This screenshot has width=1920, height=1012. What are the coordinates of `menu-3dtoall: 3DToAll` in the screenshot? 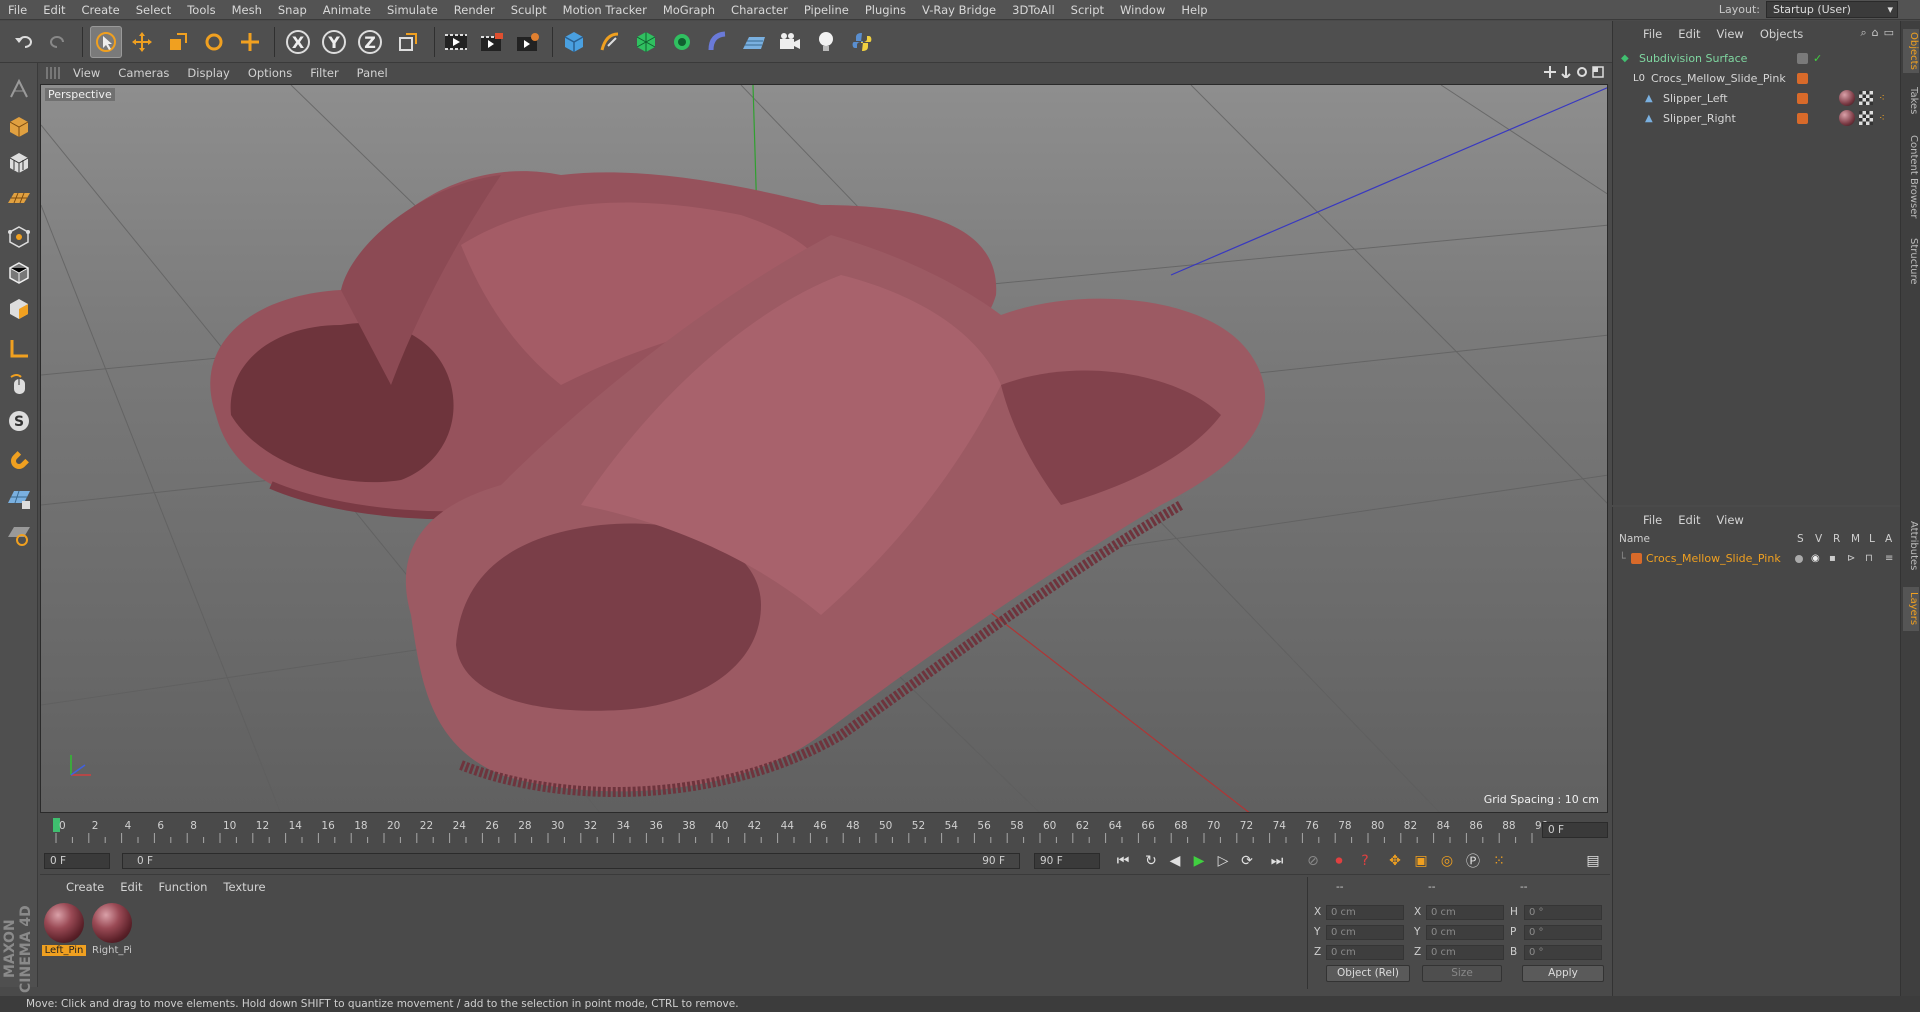 It's located at (1033, 10).